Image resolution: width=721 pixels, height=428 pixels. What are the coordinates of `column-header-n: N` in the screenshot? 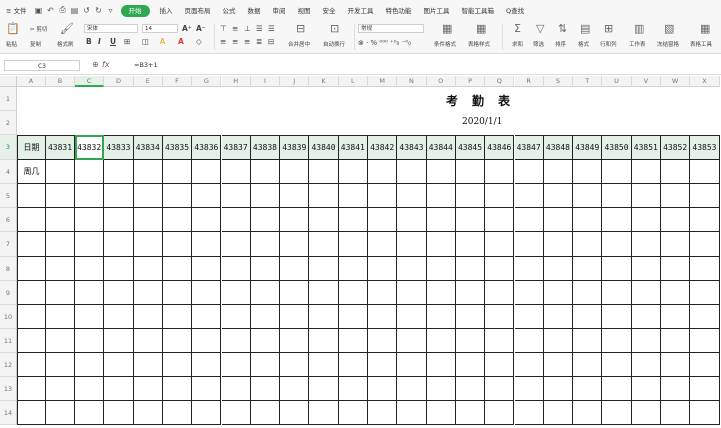 It's located at (412, 81).